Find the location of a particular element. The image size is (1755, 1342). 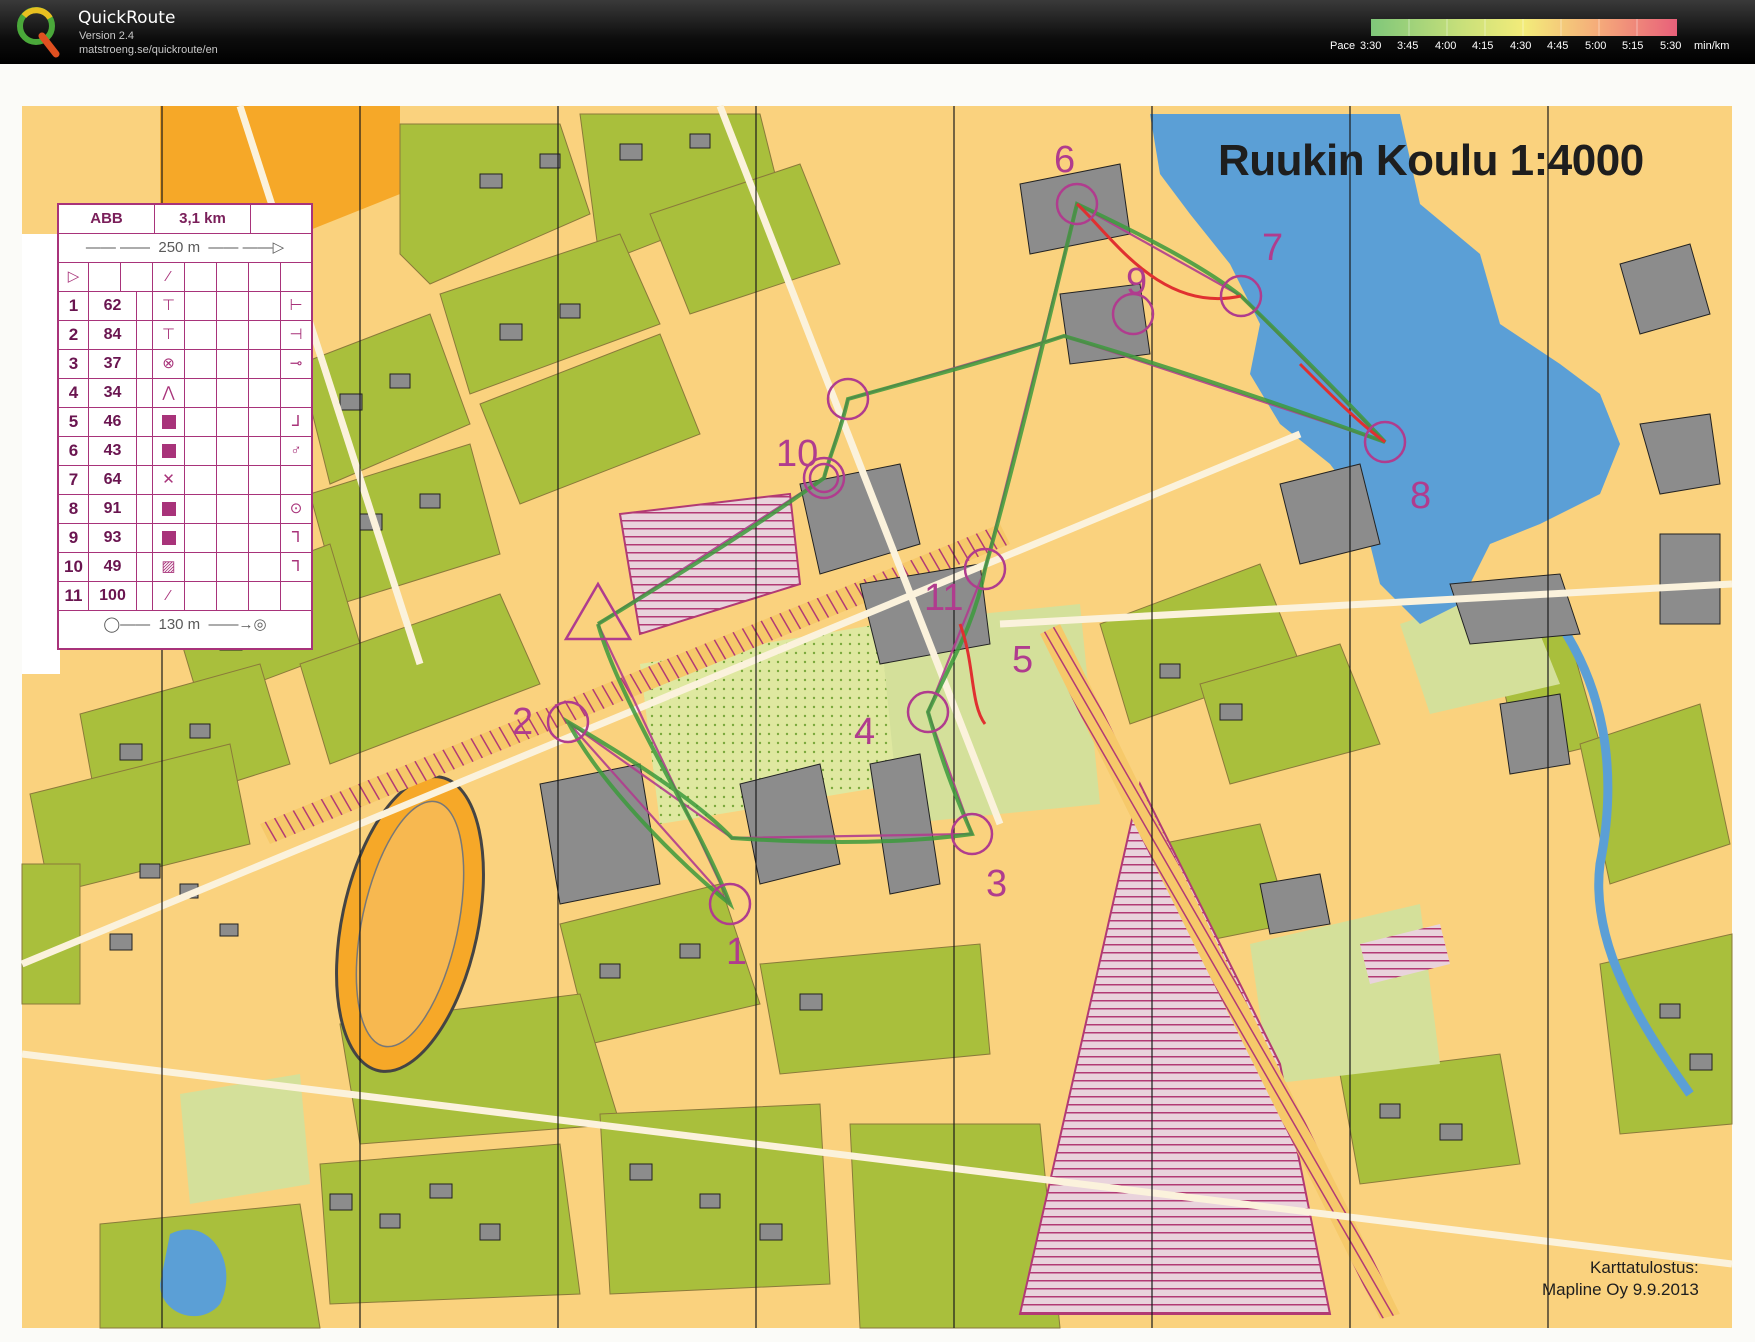

control-seq: 8 is located at coordinates (74, 509).